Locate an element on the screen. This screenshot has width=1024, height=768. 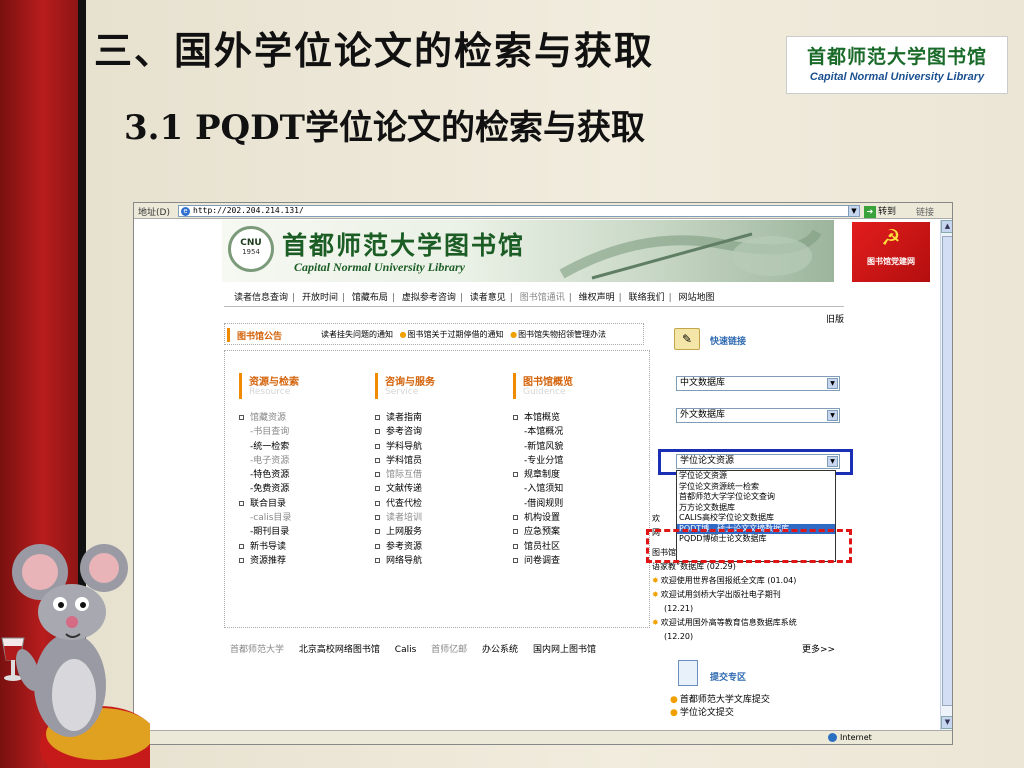
nav-rights-statement: 维权声明 is located at coordinates (597, 296).